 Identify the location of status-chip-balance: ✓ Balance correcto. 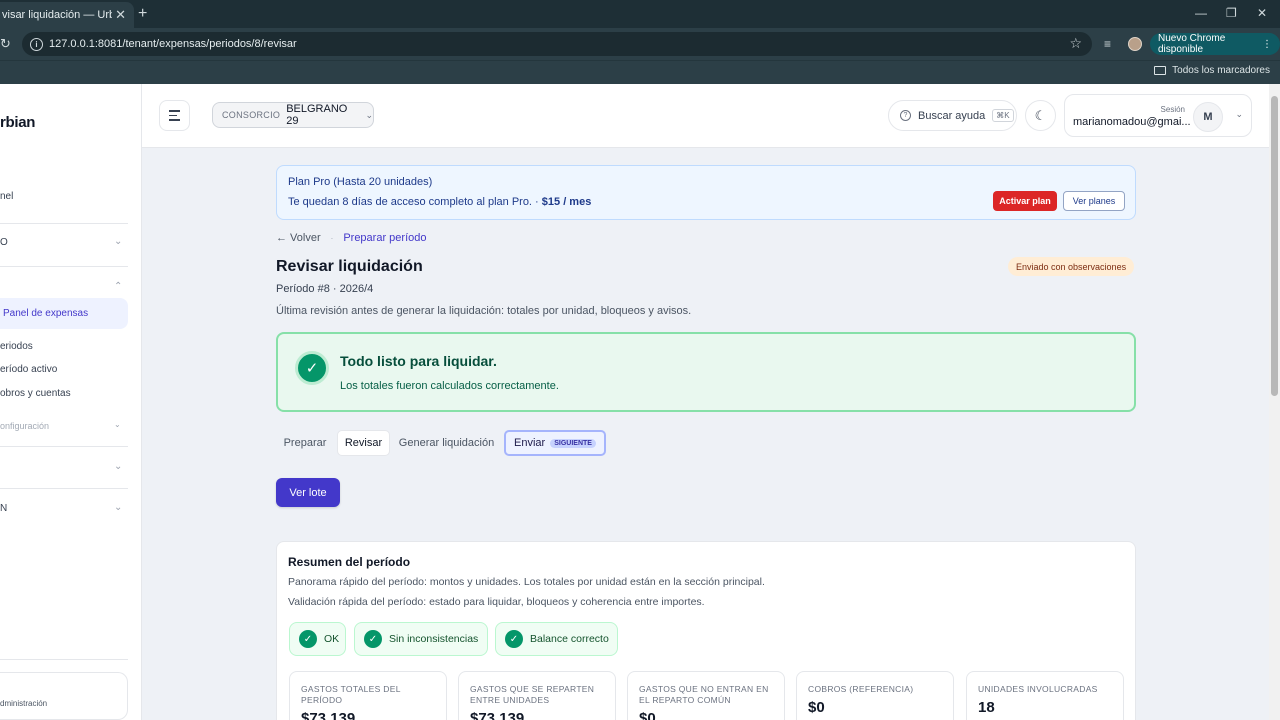
(556, 639).